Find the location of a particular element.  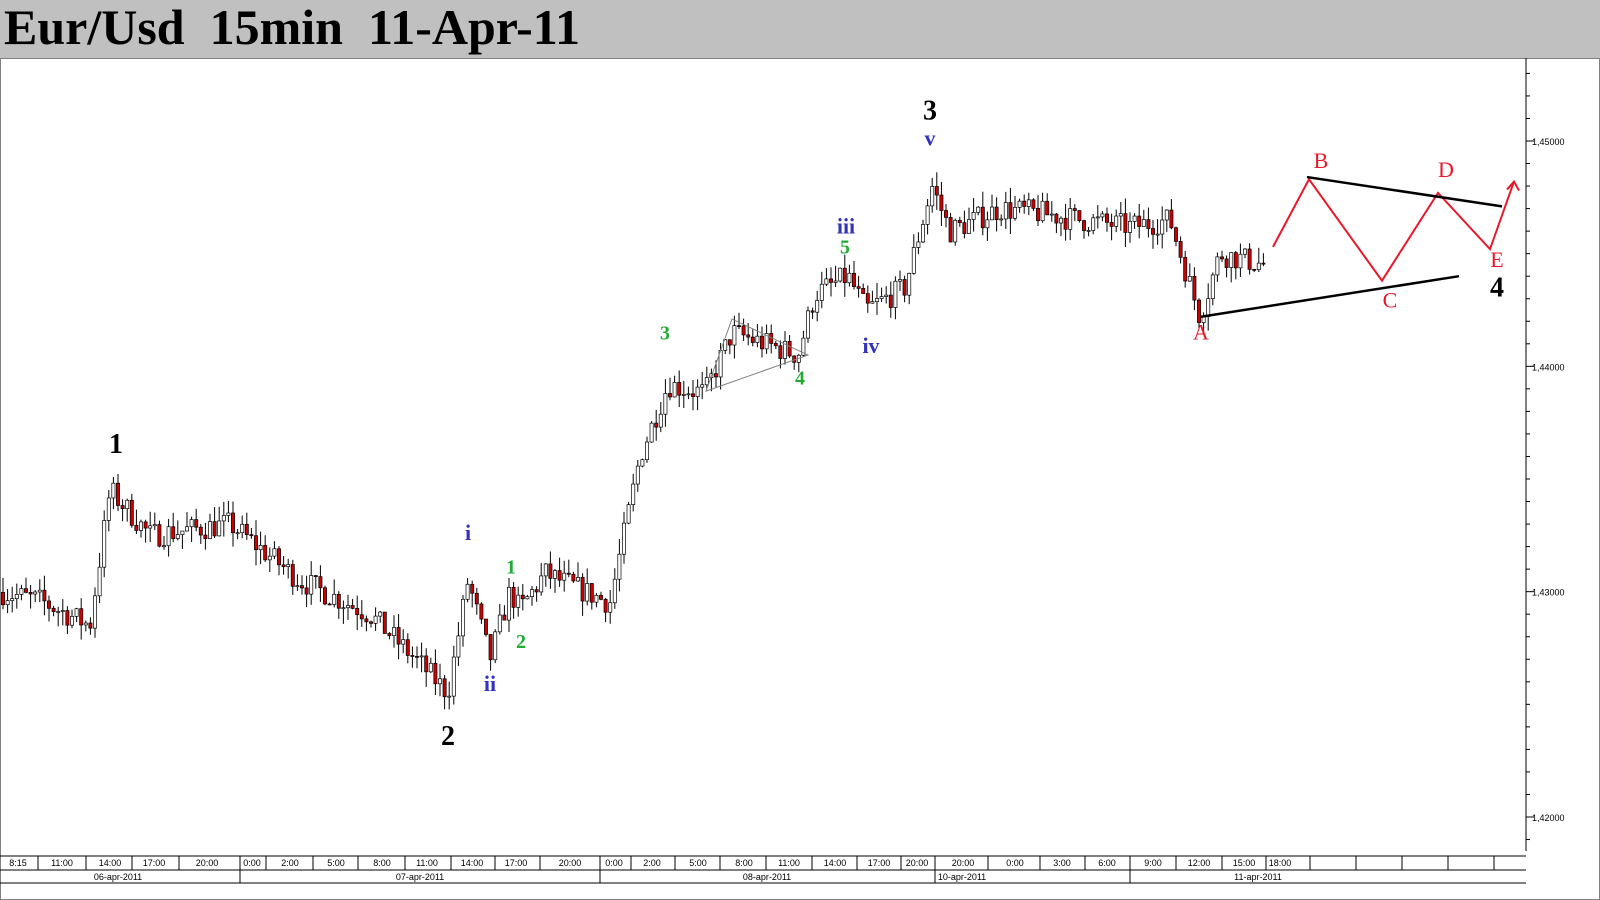

x-time-label: 12:00 is located at coordinates (1199, 863).